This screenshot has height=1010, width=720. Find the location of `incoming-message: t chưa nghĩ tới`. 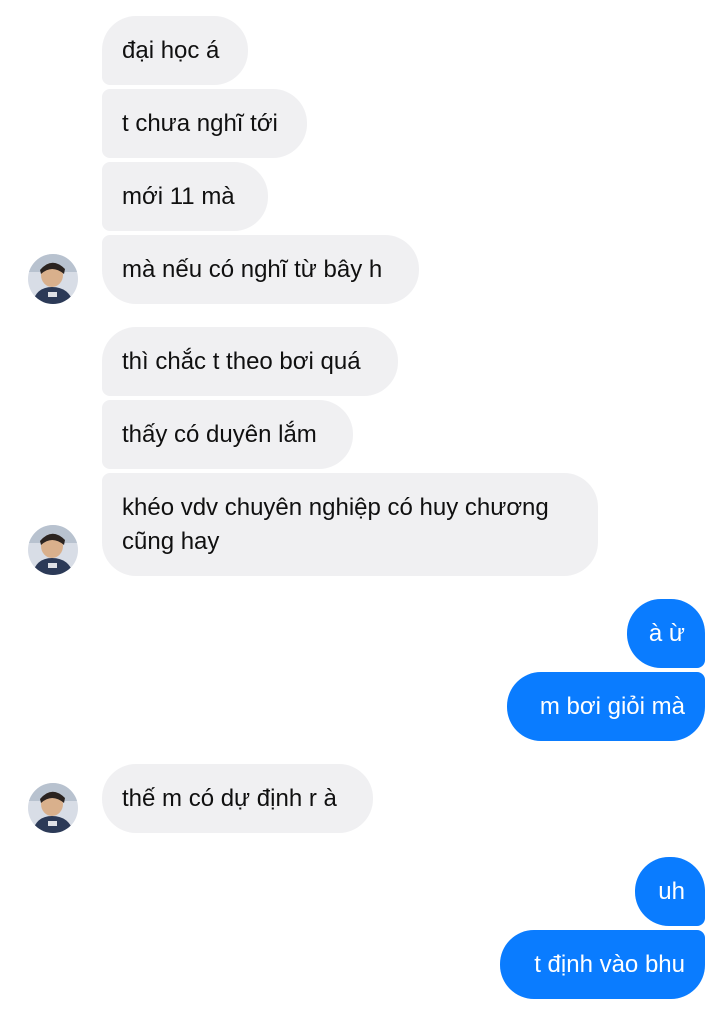

incoming-message: t chưa nghĩ tới is located at coordinates (204, 123).